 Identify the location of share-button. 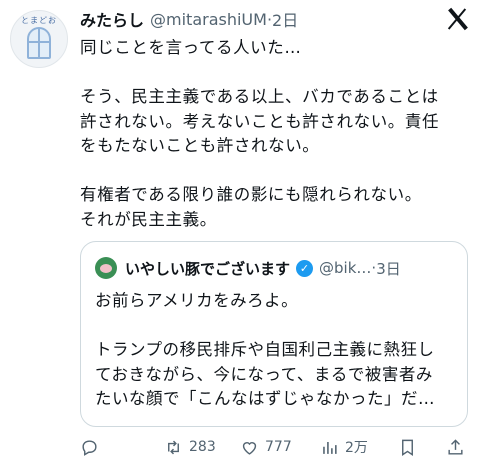
(458, 447).